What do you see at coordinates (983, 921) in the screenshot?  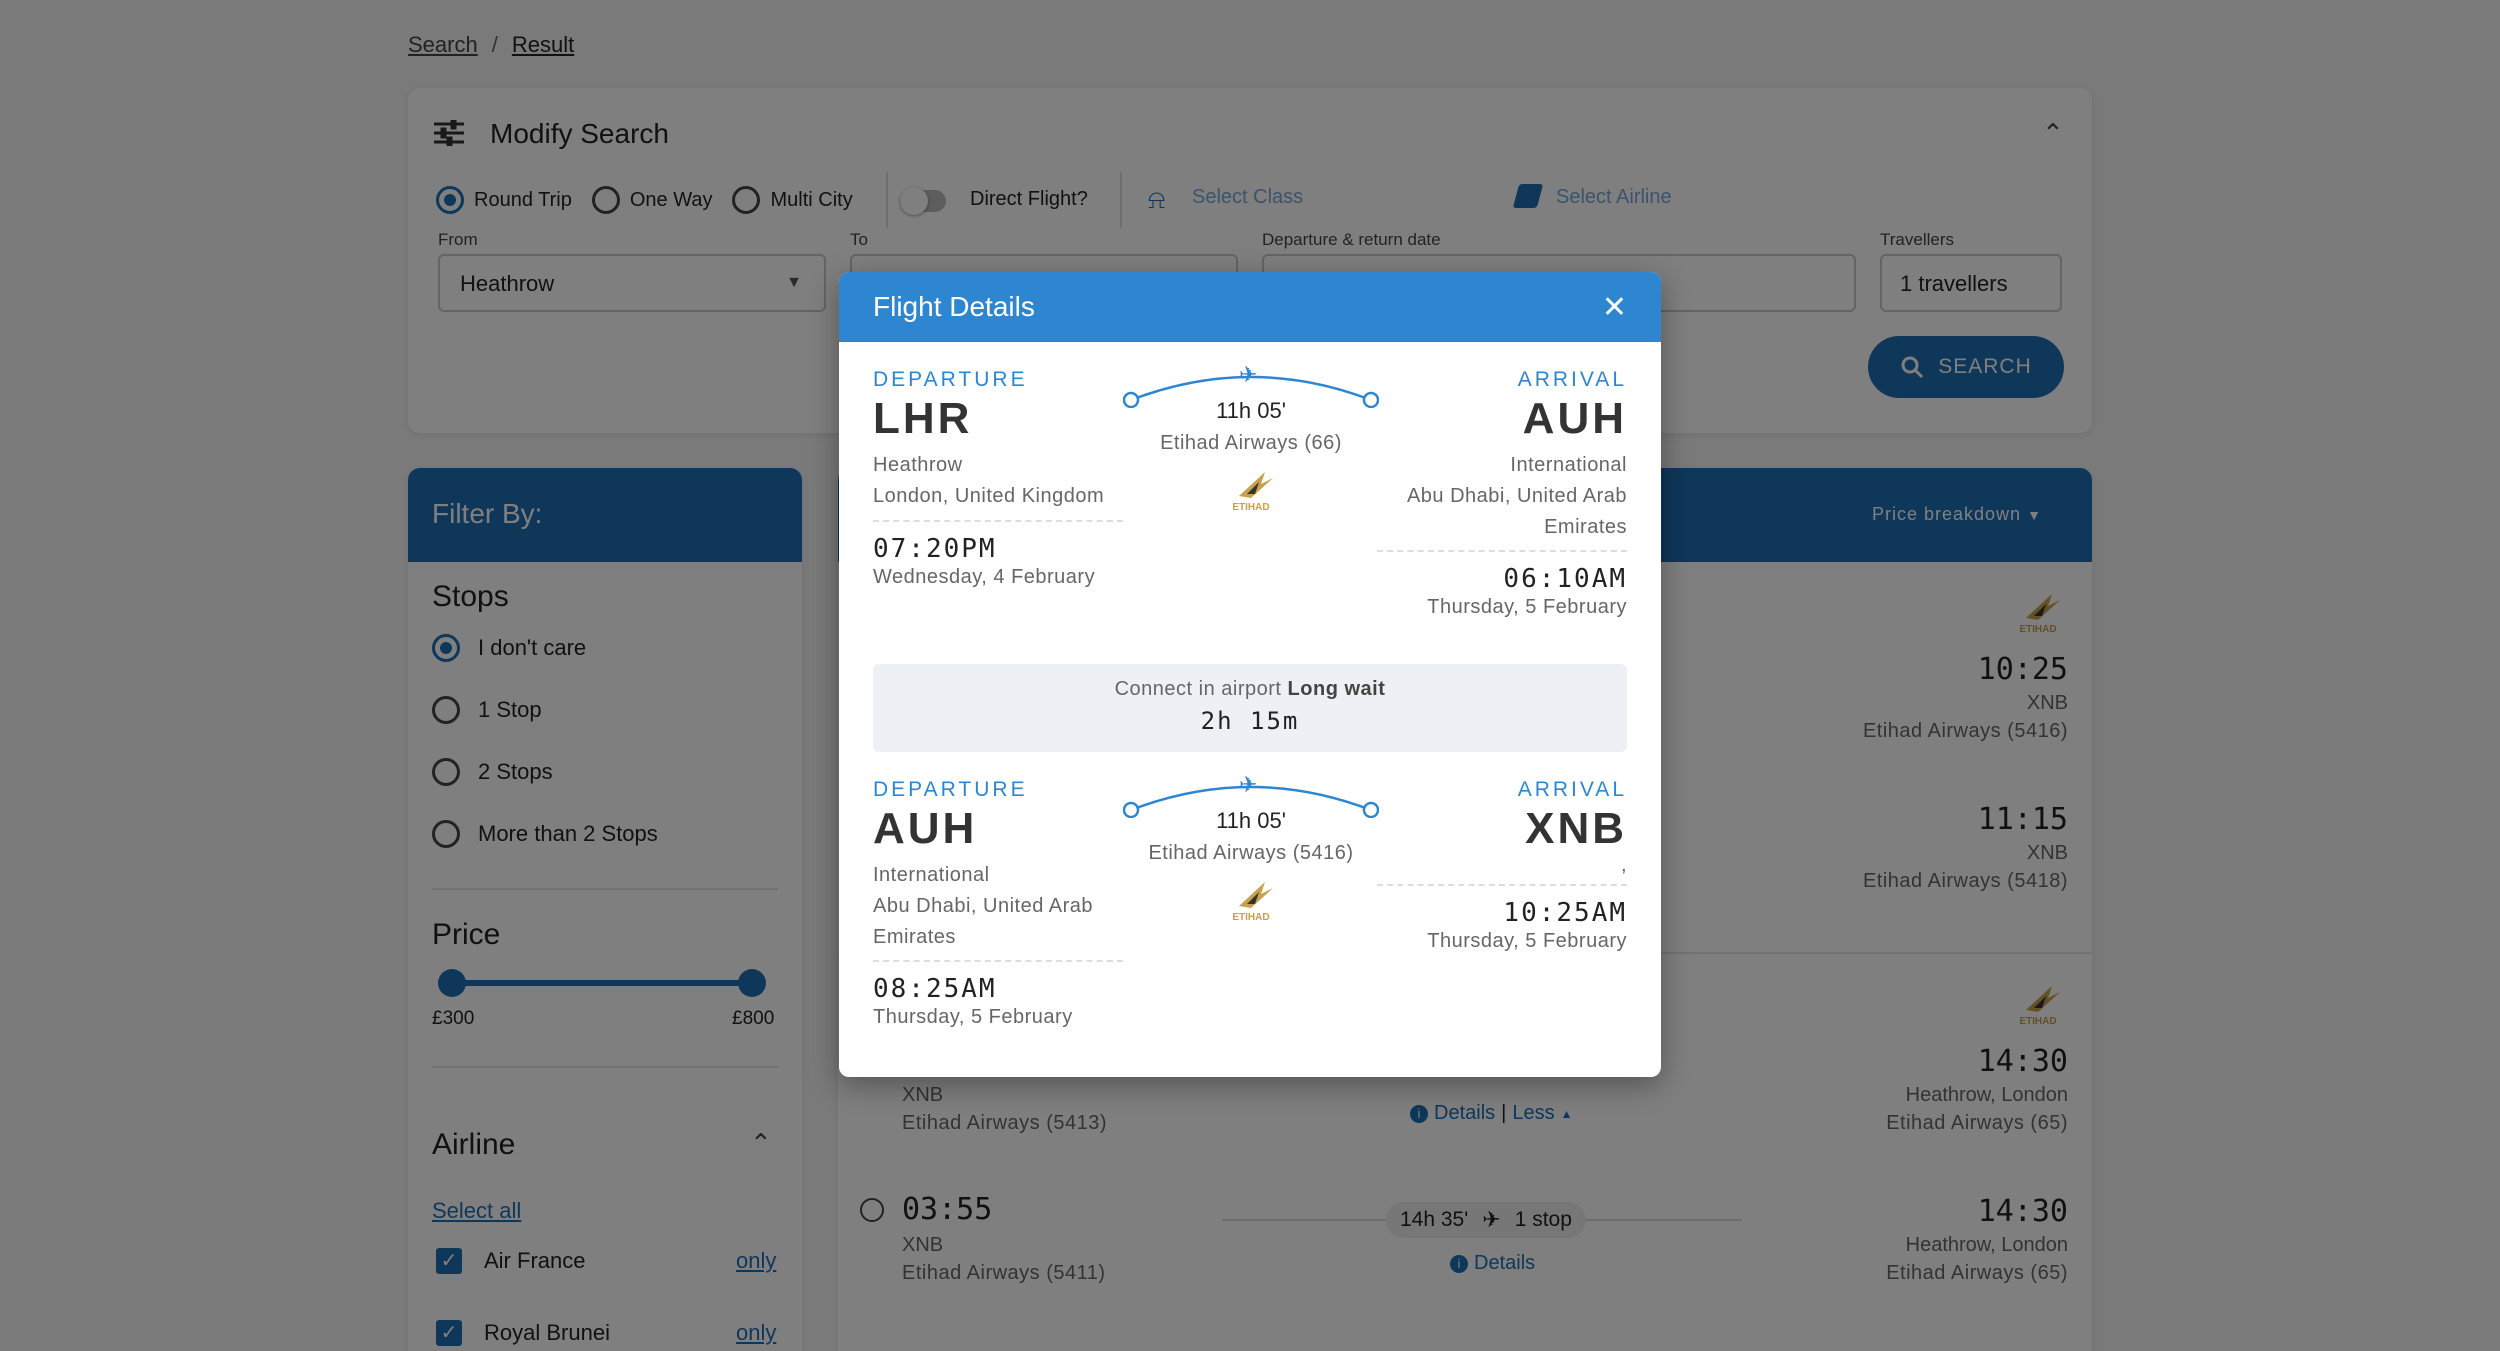 I see `departure-city: Abu Dhabi, United Arab Emirates` at bounding box center [983, 921].